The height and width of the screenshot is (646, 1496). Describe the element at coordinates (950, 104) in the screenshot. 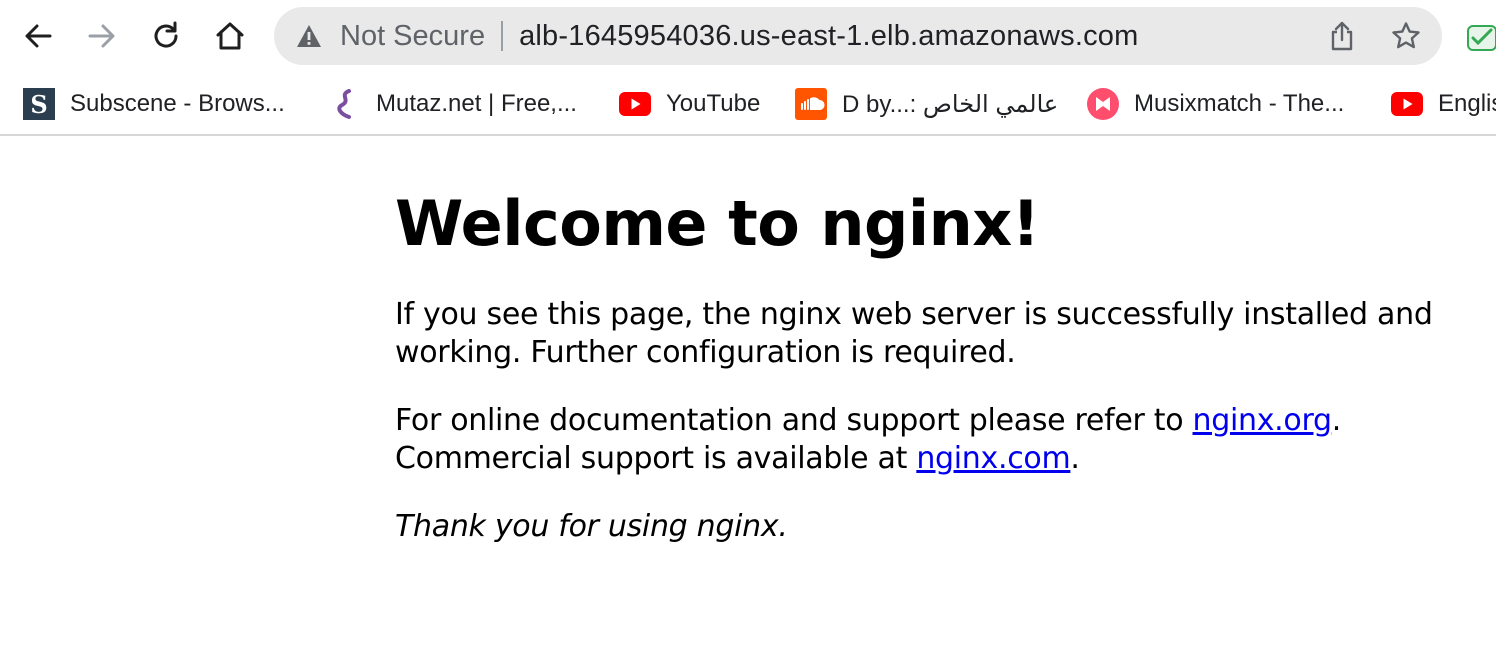

I see `bookmark-label: D by...: عالمي الخاص` at that location.